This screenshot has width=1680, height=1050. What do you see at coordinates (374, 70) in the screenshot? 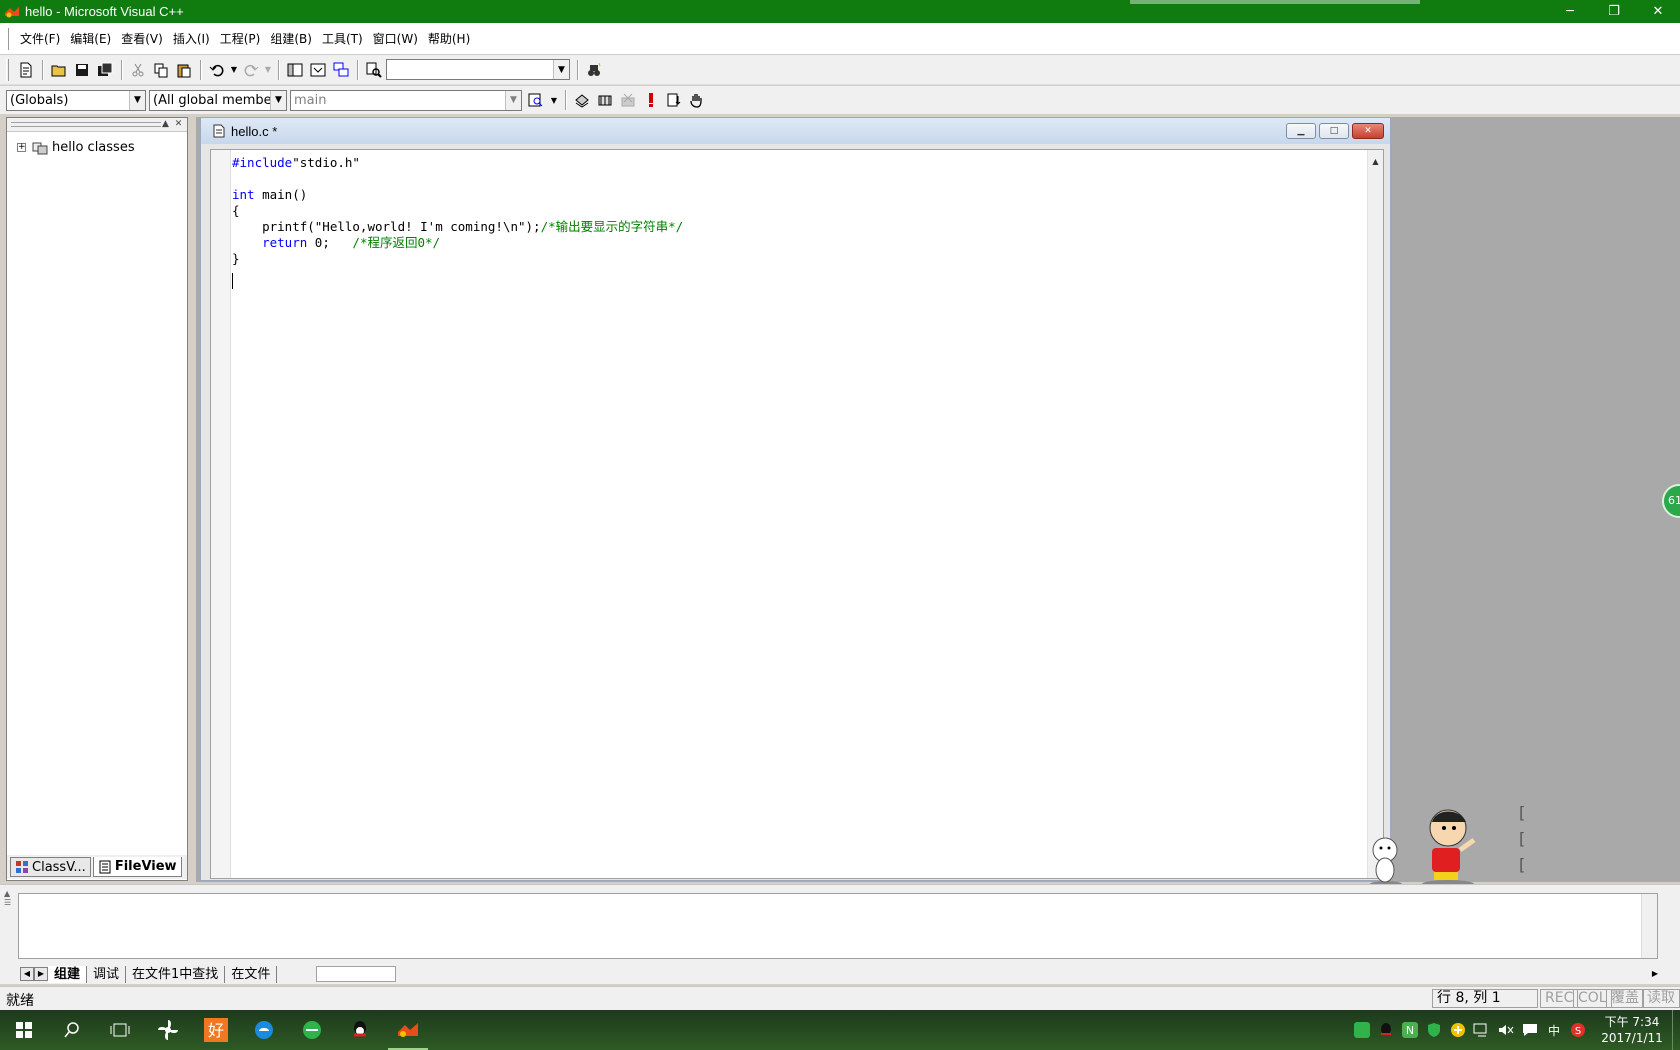
I see `find-in-files-button` at bounding box center [374, 70].